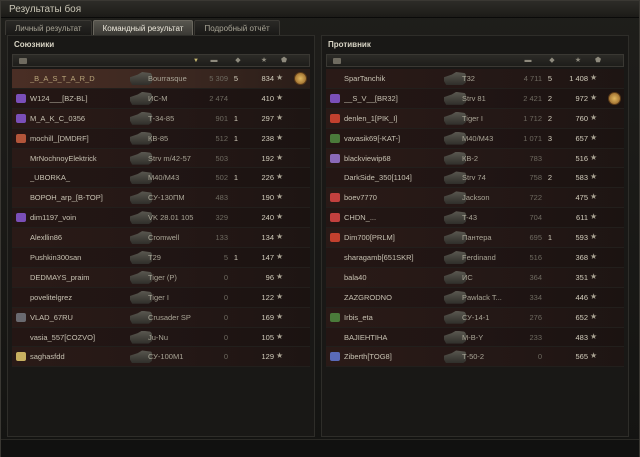 This screenshot has height=457, width=640. What do you see at coordinates (320, 9) in the screenshot?
I see `title-bar: Результаты боя` at bounding box center [320, 9].